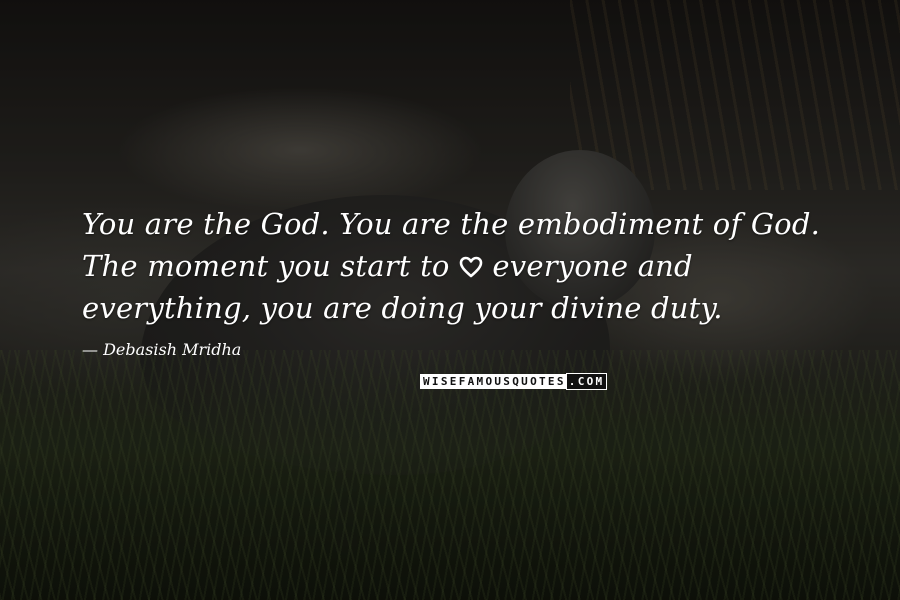 The height and width of the screenshot is (600, 900). What do you see at coordinates (471, 267) in the screenshot?
I see `heart-icon` at bounding box center [471, 267].